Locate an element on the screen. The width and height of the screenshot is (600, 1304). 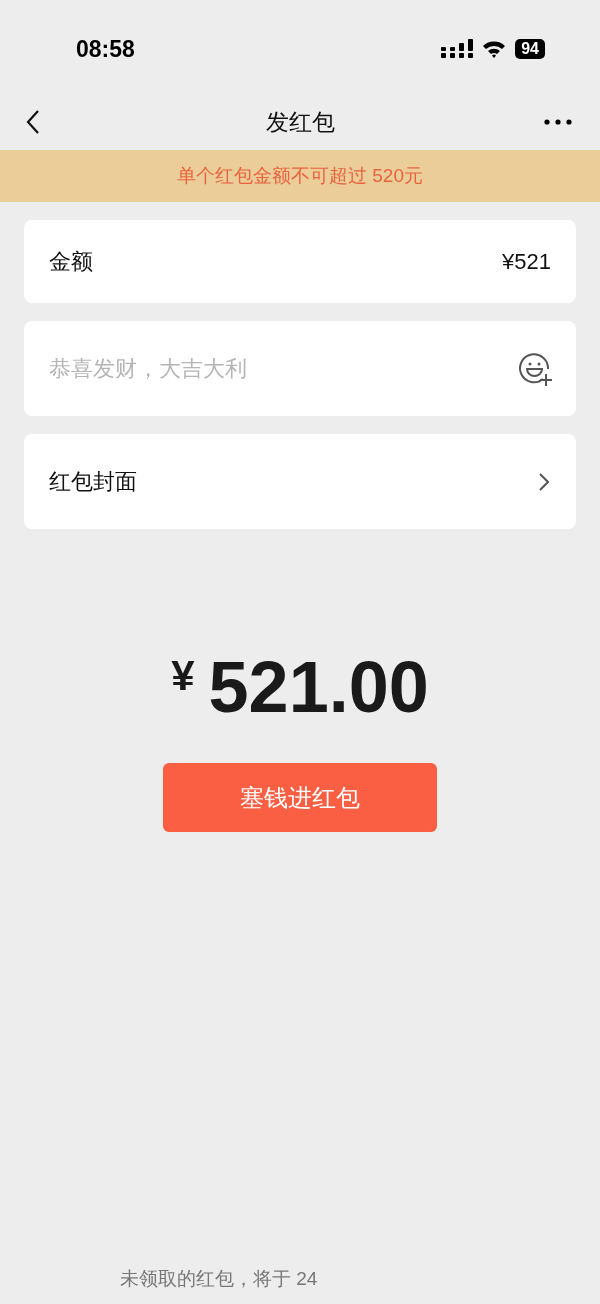
currency-symbol: ¥ is located at coordinates (183, 676).